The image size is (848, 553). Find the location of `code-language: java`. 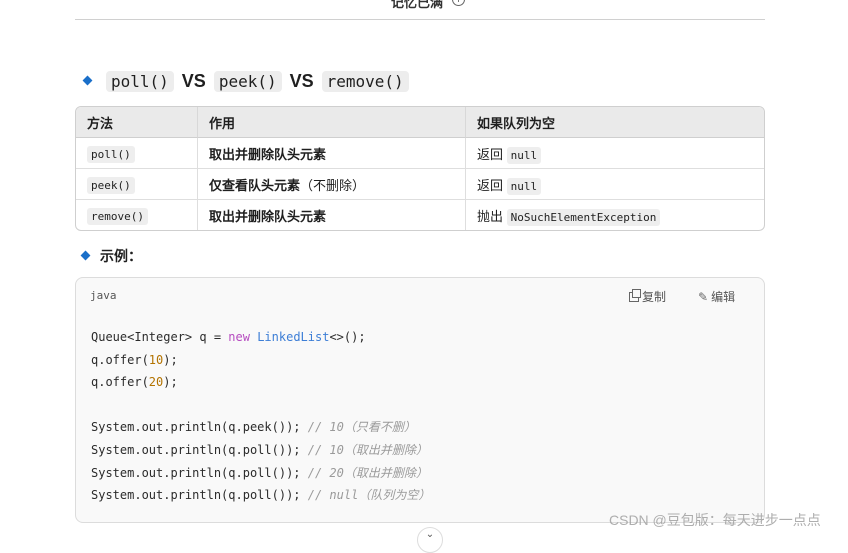

code-language: java is located at coordinates (103, 295).